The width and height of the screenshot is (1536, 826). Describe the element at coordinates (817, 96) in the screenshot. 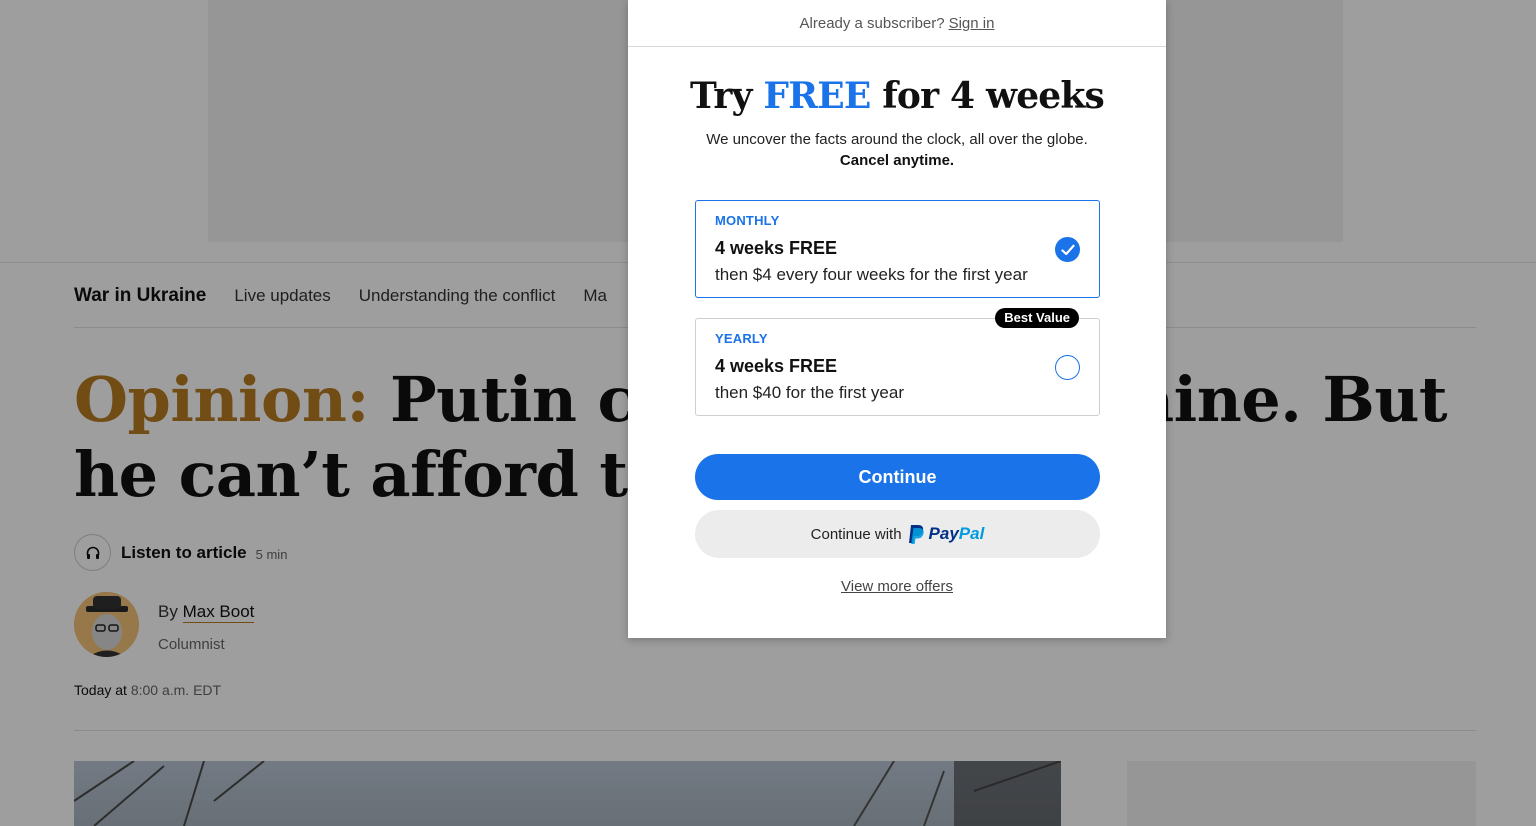

I see `promo-title-free: FREE` at that location.